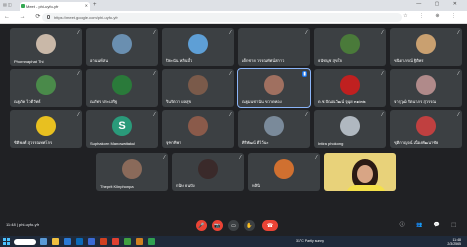 Image resolution: width=467 pixels, height=247 pixels. Describe the element at coordinates (365, 174) in the screenshot. I see `self-face` at that location.